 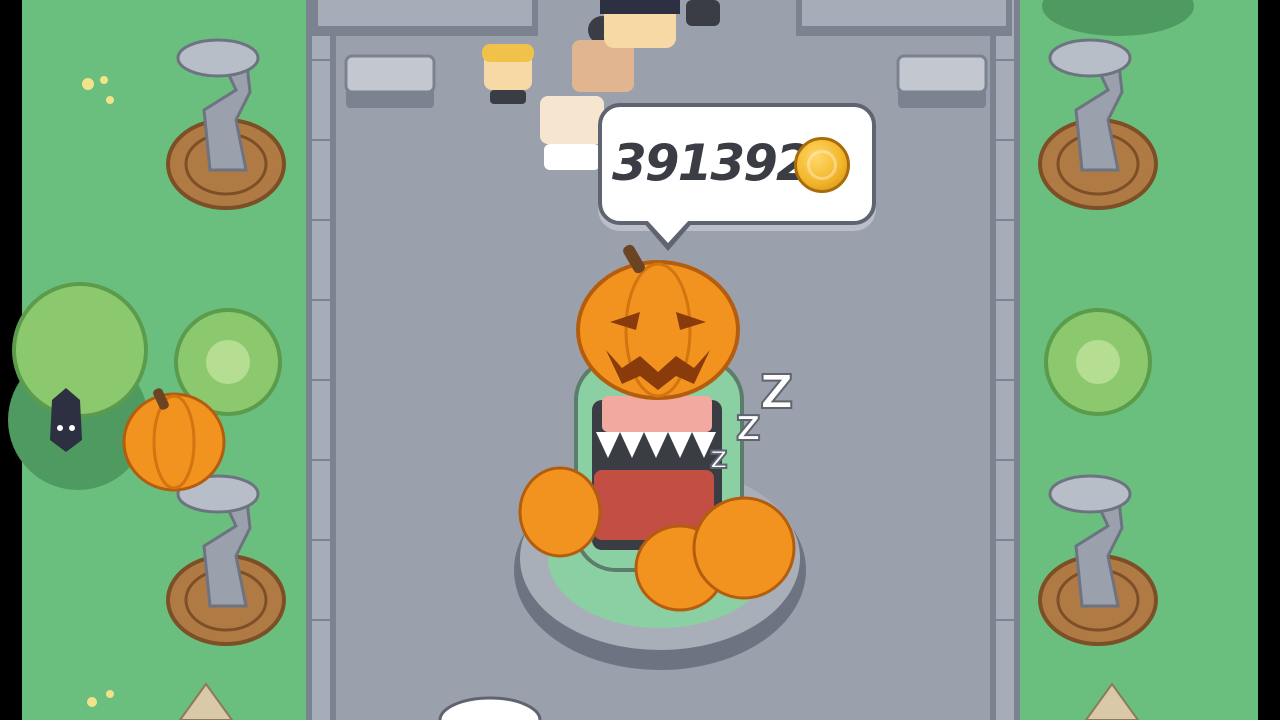 I want to click on visitor-dark, so click(x=703, y=13).